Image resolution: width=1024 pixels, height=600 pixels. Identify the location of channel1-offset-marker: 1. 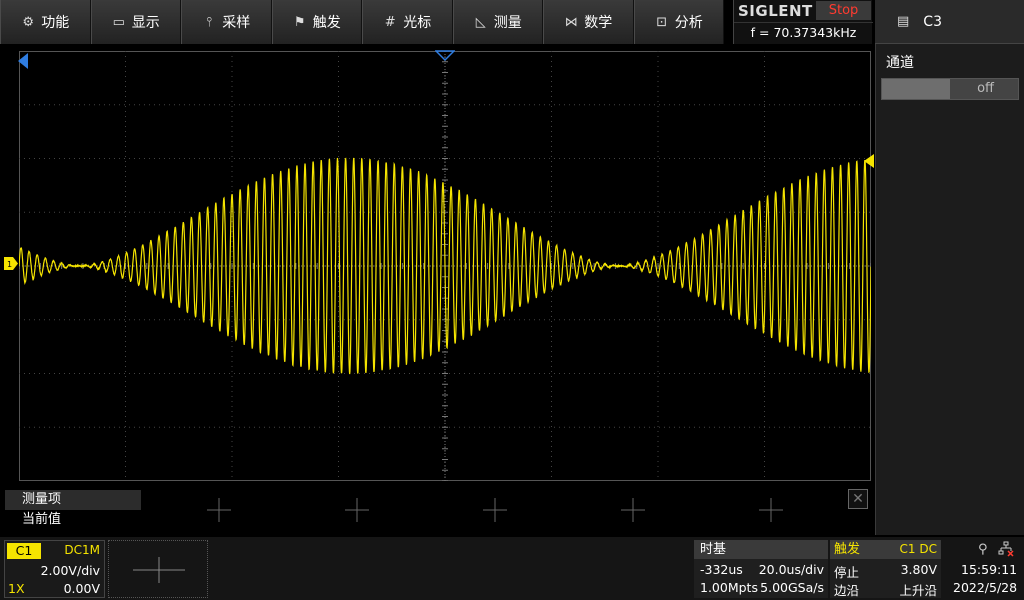
(11, 263).